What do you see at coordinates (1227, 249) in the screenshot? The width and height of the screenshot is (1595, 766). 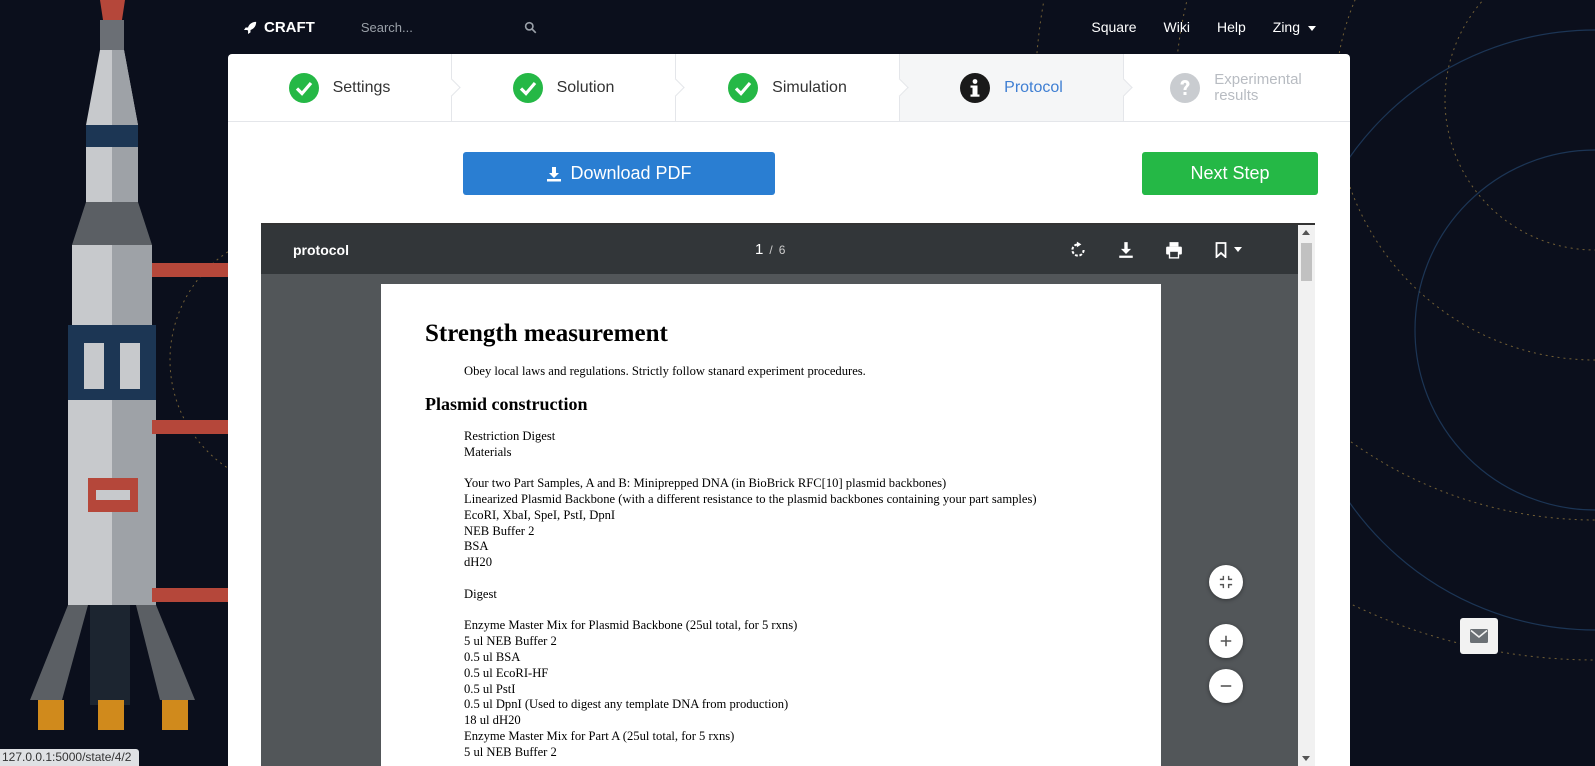 I see `bookmark-menu` at bounding box center [1227, 249].